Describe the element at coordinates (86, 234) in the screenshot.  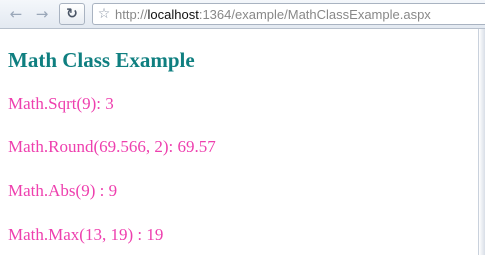
I see `result-line-max: Math.Max(13, 19) : 19` at that location.